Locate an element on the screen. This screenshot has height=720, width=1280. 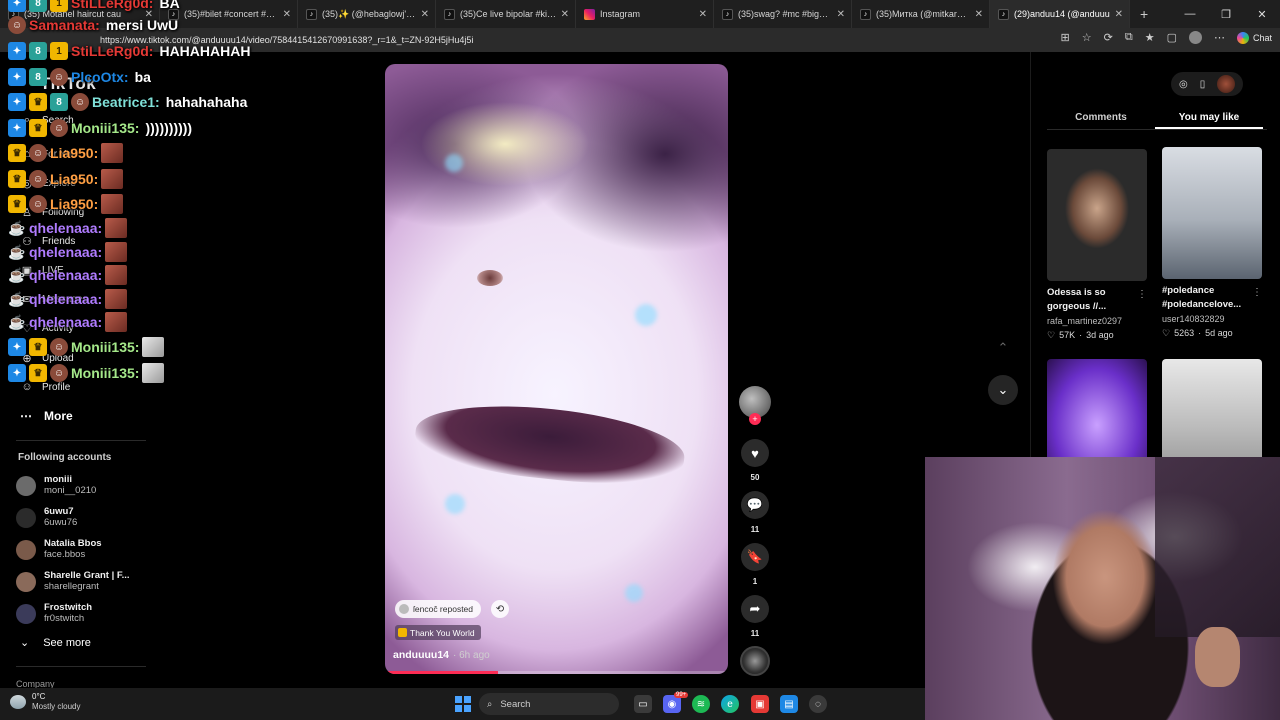
video-author: anduuuu14 · 6h ago is located at coordinates (441, 655).